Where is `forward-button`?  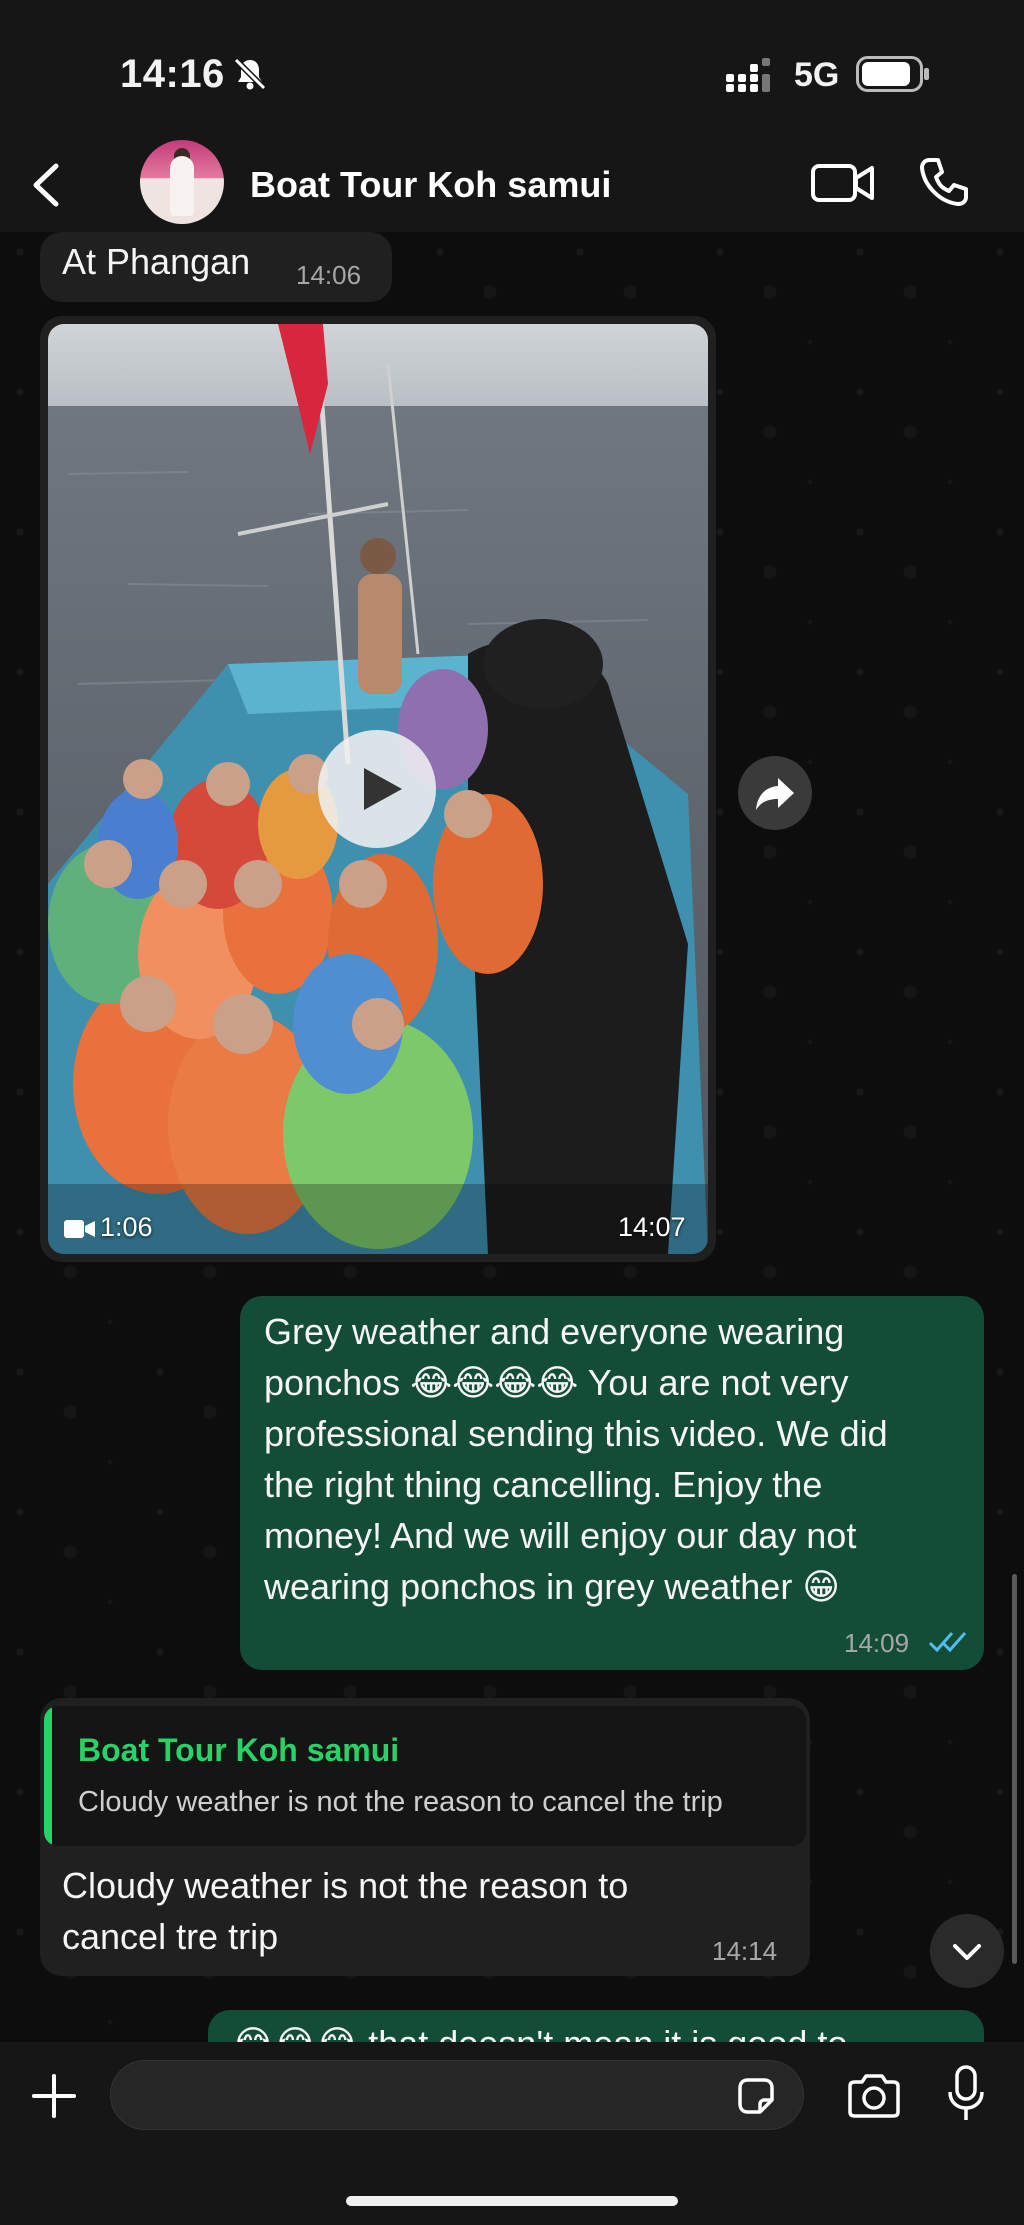
forward-button is located at coordinates (775, 793).